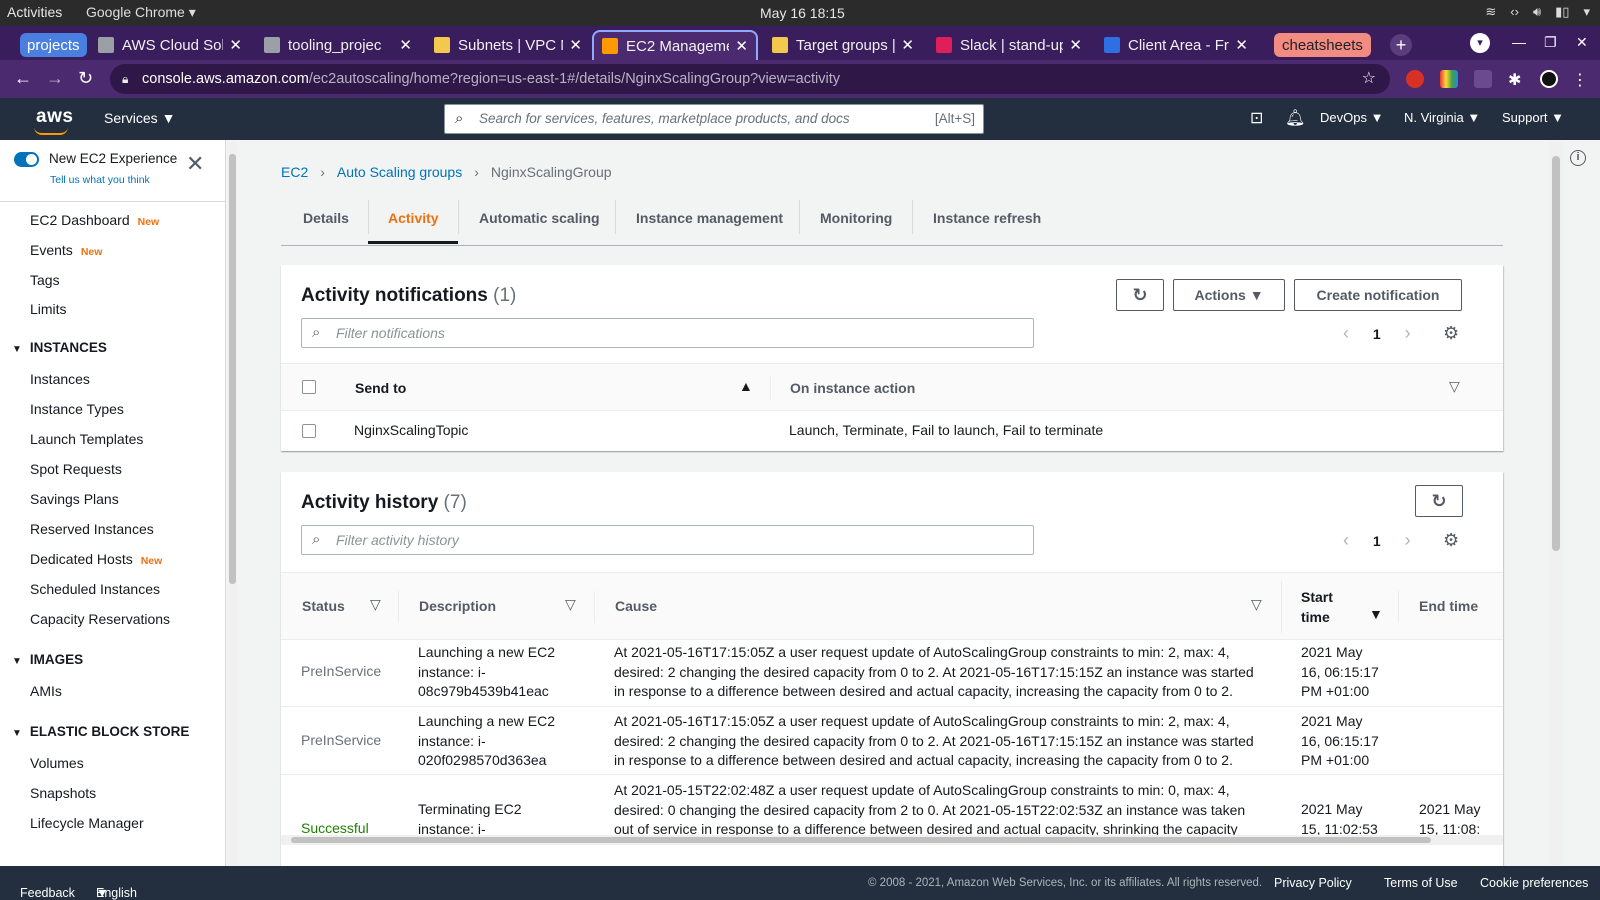 Image resolution: width=1600 pixels, height=900 pixels. Describe the element at coordinates (1534, 883) in the screenshot. I see `cookie-preferences-link: Cookie preferences` at that location.